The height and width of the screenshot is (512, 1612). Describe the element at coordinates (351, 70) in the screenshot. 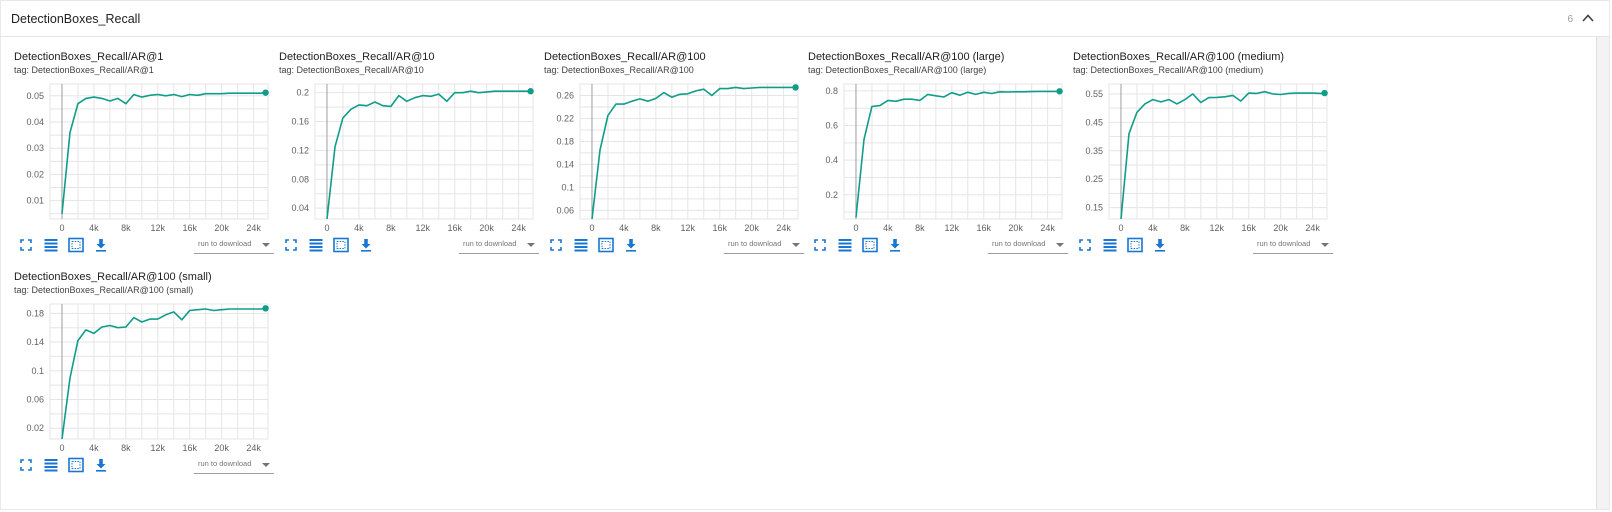

I see `chart-tag: tag: DetectionBoxes_Recall/AR@10` at that location.